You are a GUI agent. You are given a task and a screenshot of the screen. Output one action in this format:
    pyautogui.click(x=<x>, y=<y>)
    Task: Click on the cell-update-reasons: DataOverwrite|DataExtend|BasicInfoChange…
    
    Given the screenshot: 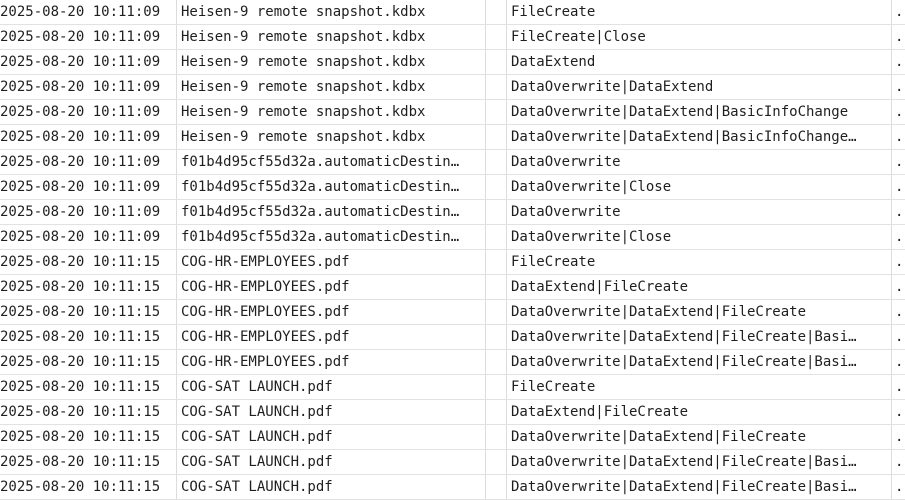 What is the action you would take?
    pyautogui.click(x=699, y=137)
    